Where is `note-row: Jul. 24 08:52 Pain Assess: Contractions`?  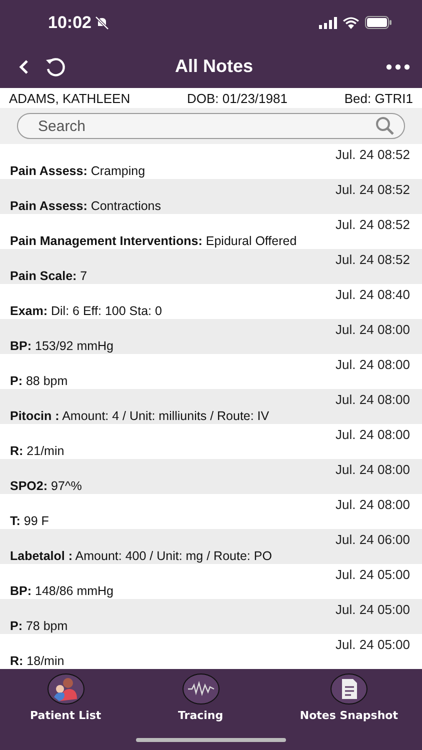 note-row: Jul. 24 08:52 Pain Assess: Contractions is located at coordinates (211, 196).